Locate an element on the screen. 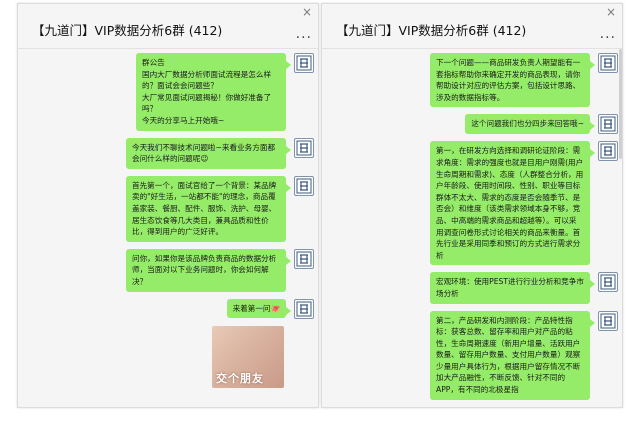 Image resolution: width=640 pixels, height=423 pixels. message-bubble: 宏观环境：使用PEST进行行业分析和竞争市场分析 is located at coordinates (512, 288).